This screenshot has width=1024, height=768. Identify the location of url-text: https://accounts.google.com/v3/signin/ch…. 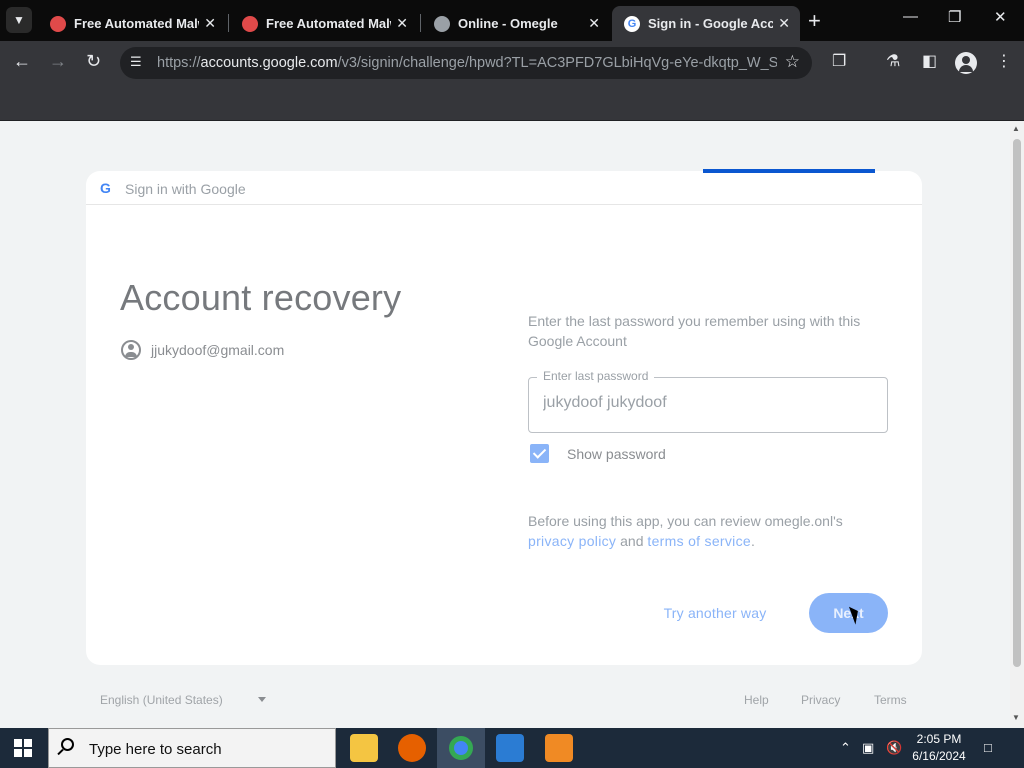
(467, 63).